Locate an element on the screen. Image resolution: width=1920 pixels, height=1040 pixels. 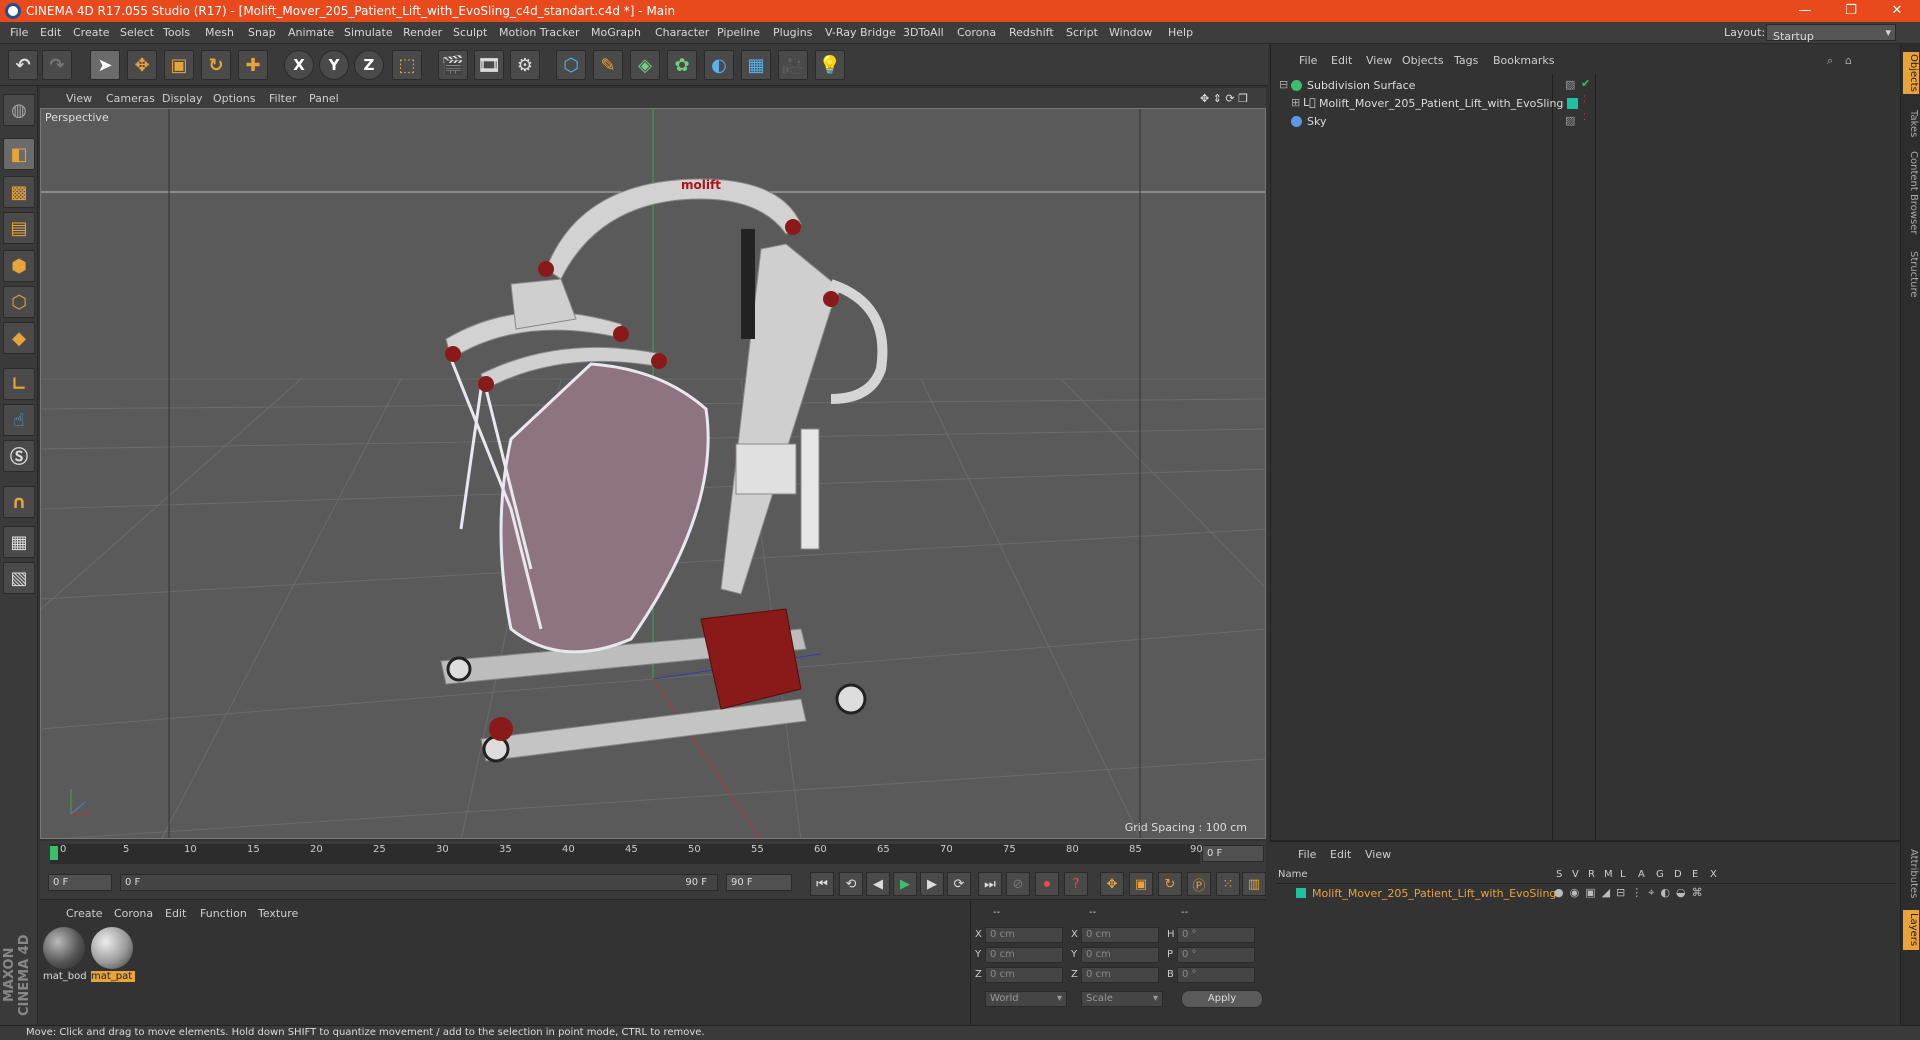
expand-icon: ⊞ is located at coordinates (1295, 102).